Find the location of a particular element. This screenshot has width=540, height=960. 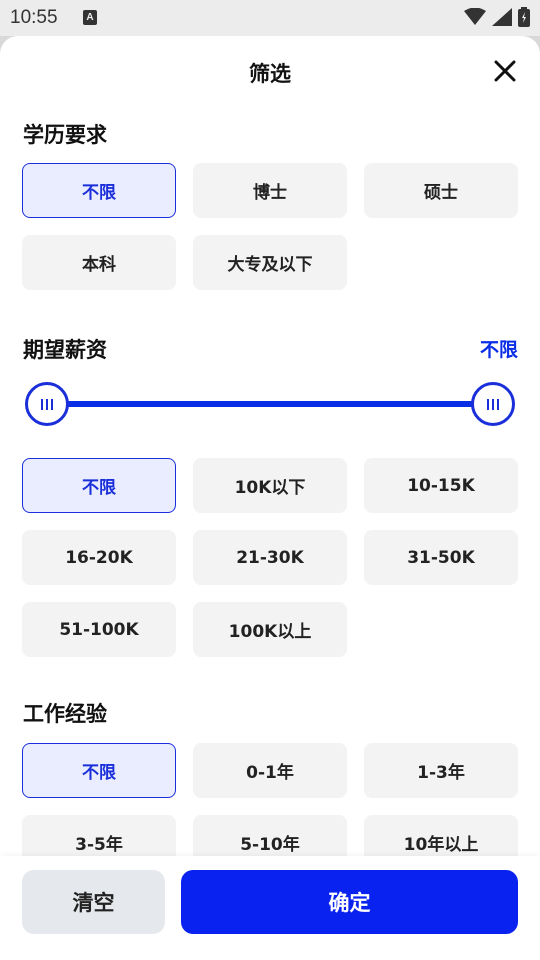

education-options: 不限 博士 硕士 本科 大专及以下 is located at coordinates (270, 226).